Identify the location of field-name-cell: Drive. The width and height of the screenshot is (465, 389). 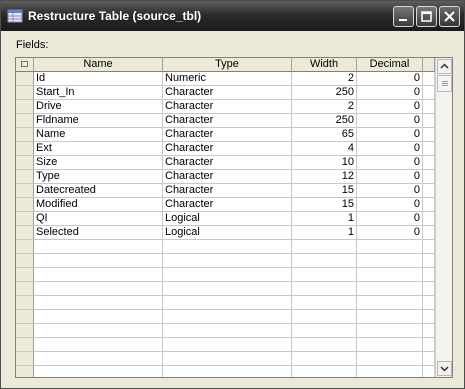
(98, 107).